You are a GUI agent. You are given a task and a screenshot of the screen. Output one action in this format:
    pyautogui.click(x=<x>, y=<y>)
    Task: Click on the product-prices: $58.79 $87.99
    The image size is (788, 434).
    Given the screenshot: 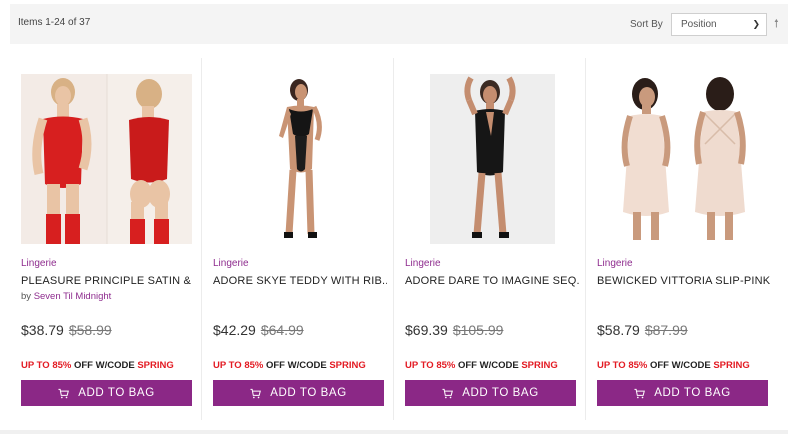 What is the action you would take?
    pyautogui.click(x=642, y=330)
    